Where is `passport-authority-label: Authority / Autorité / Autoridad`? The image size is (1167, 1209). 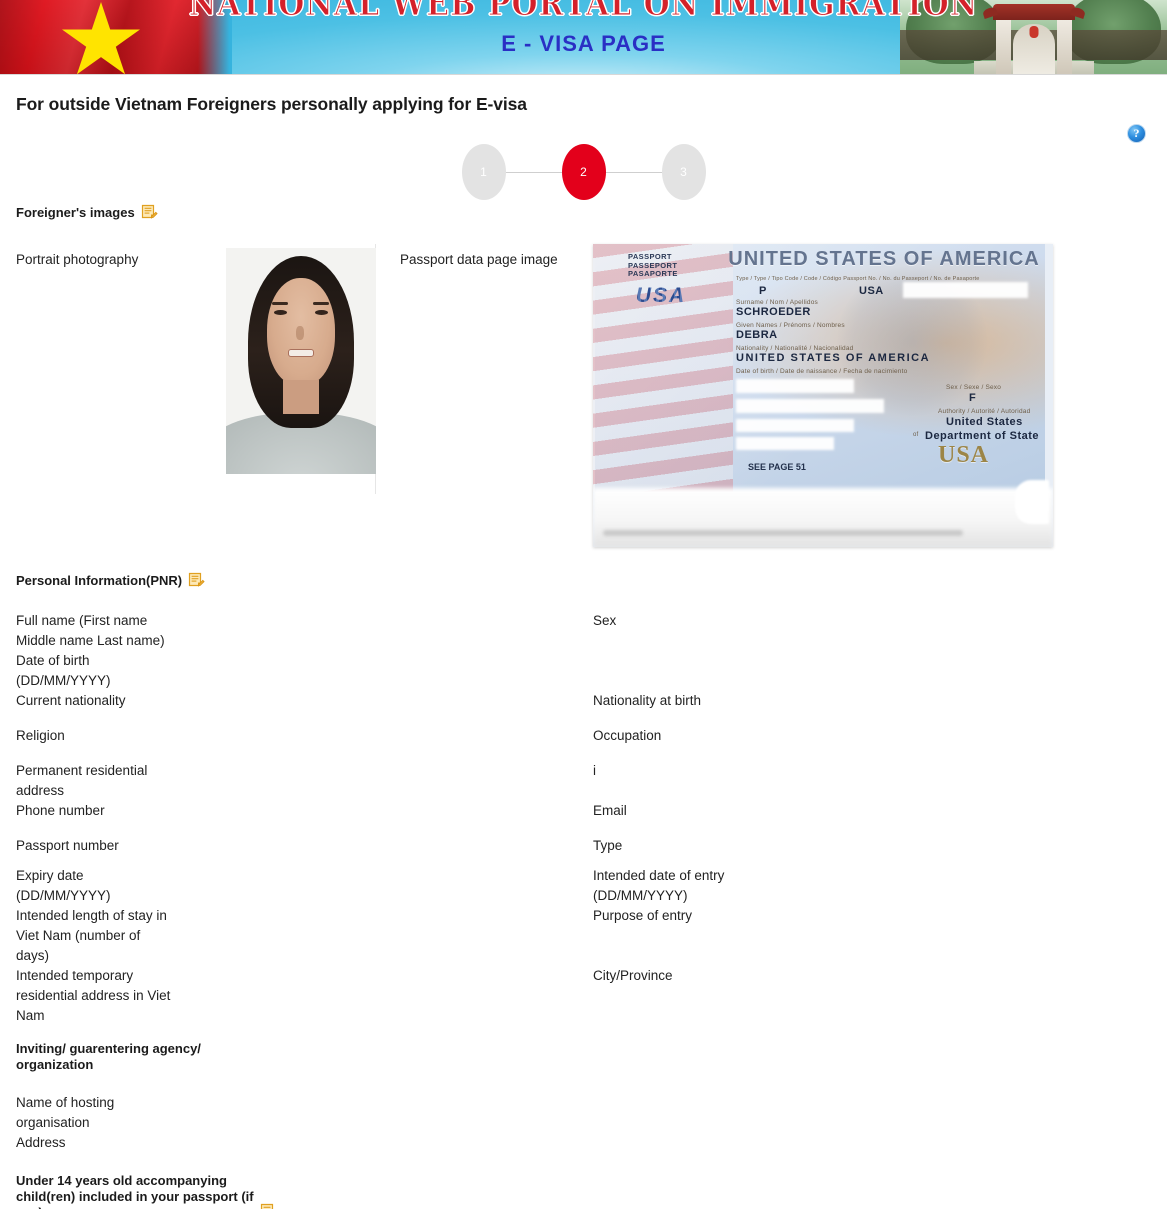 passport-authority-label: Authority / Autorité / Autoridad is located at coordinates (984, 411).